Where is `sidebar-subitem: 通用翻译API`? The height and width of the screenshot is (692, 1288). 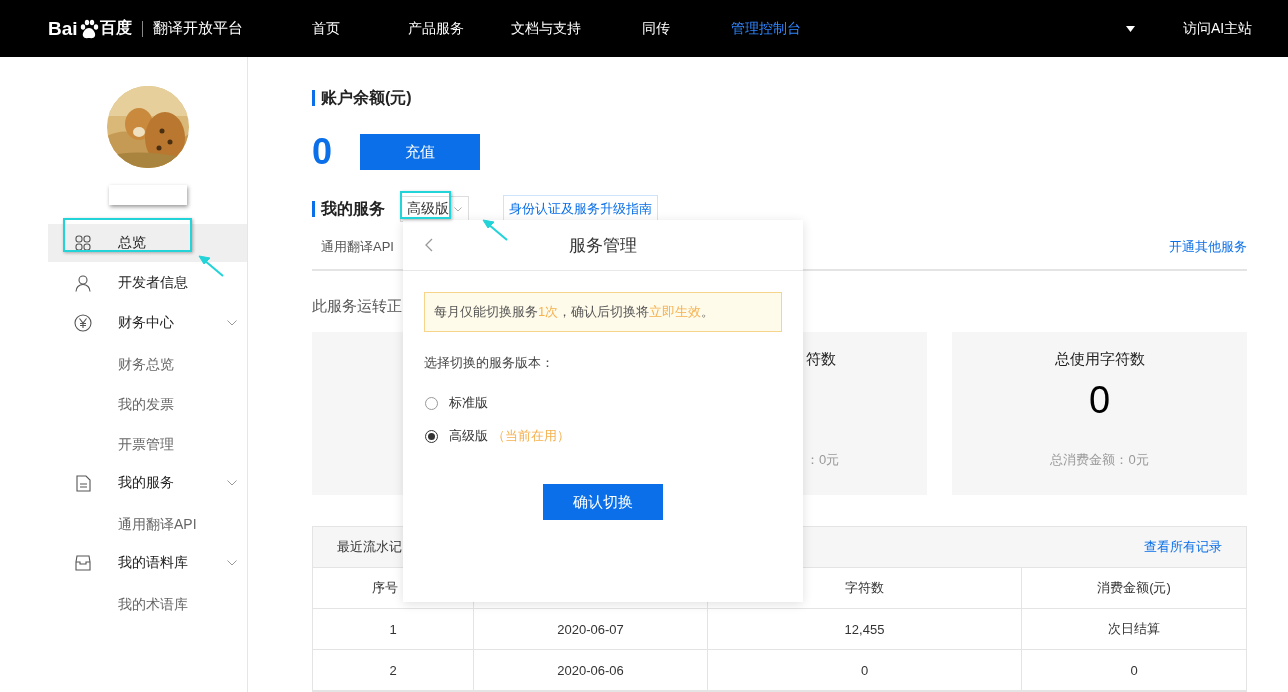 sidebar-subitem: 通用翻译API is located at coordinates (147, 524).